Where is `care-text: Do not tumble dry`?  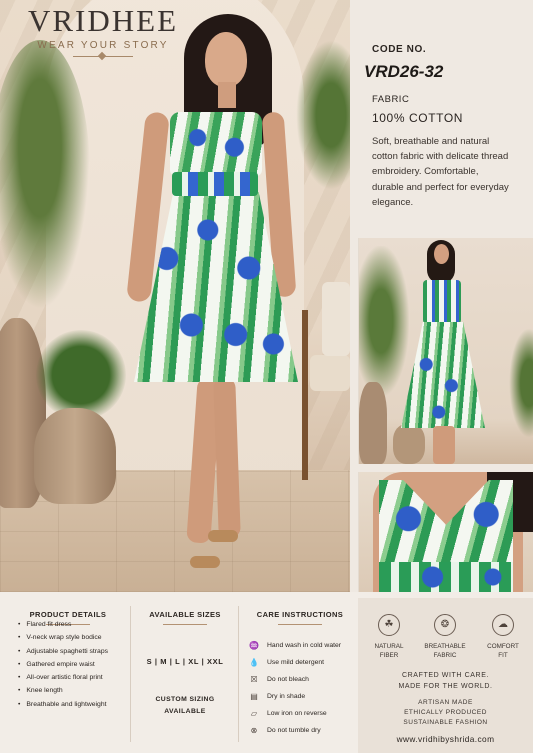 care-text: Do not tumble dry is located at coordinates (294, 730).